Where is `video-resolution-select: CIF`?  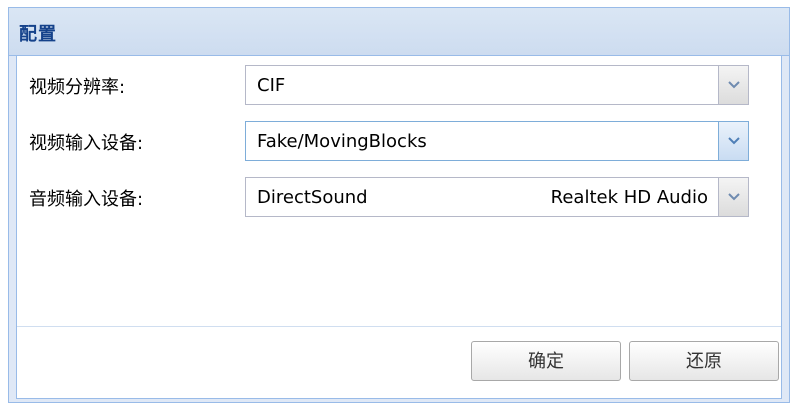 video-resolution-select: CIF is located at coordinates (497, 85).